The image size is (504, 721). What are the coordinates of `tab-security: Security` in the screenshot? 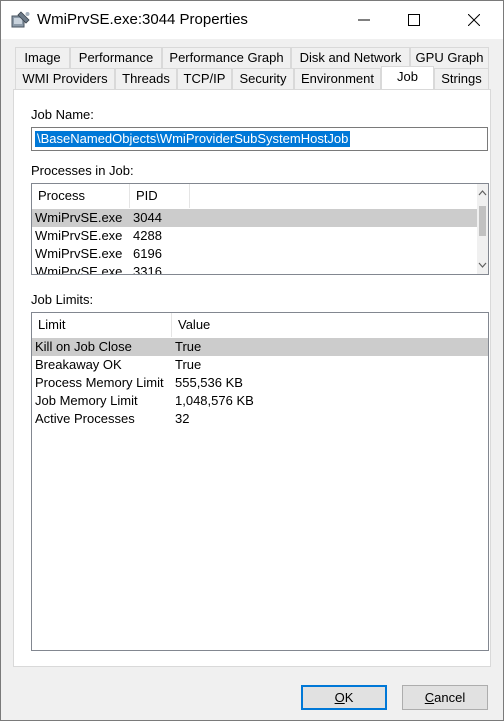 It's located at (263, 78).